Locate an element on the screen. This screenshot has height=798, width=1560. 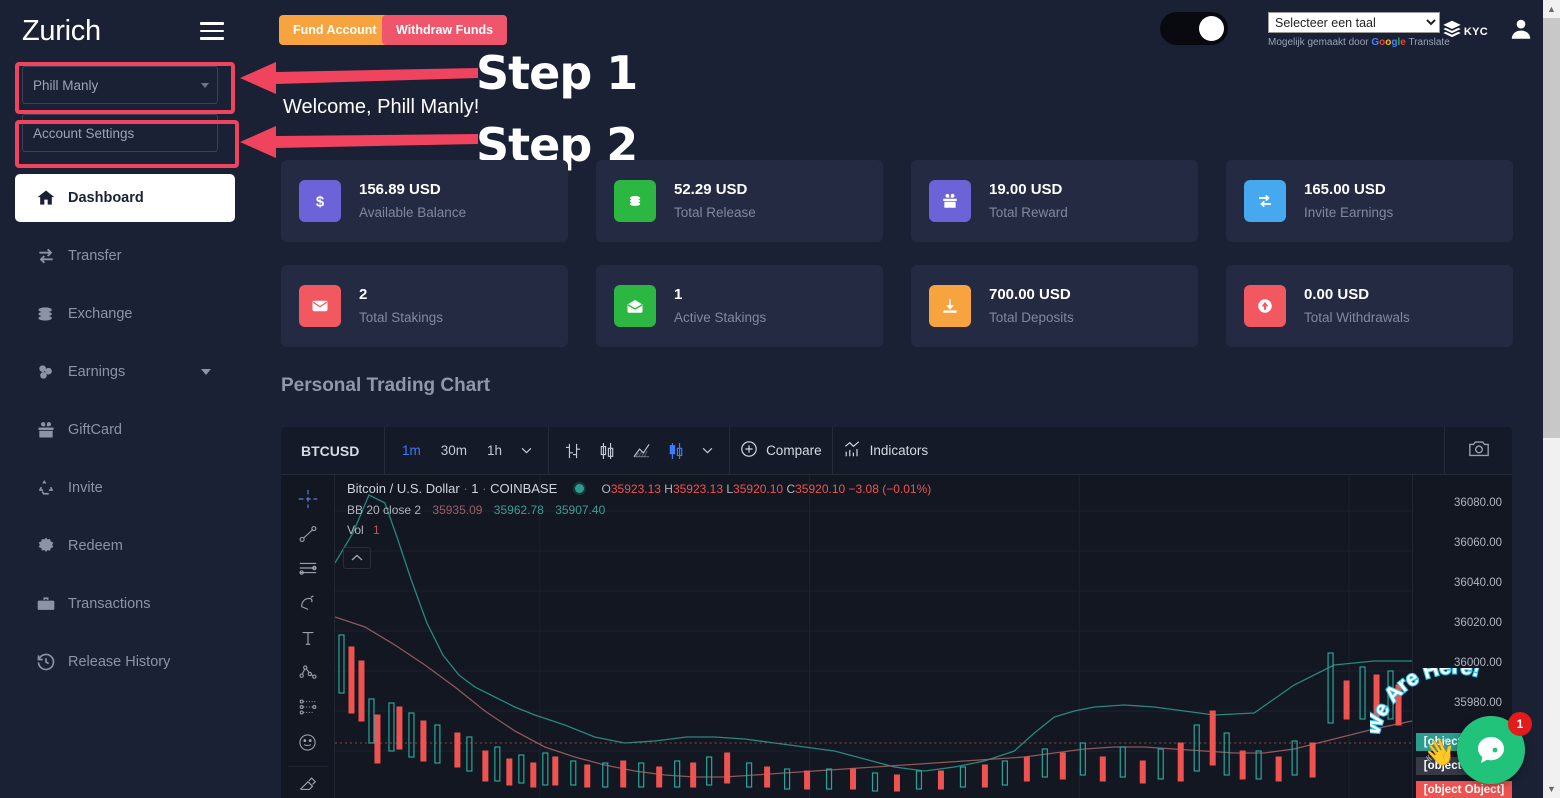
download-icon is located at coordinates (950, 306).